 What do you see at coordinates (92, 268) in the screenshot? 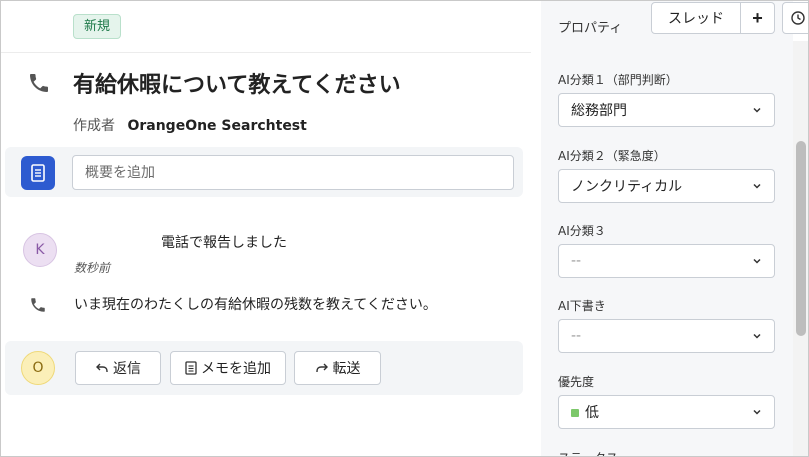
I see `activity-timestamp: 数秒前` at bounding box center [92, 268].